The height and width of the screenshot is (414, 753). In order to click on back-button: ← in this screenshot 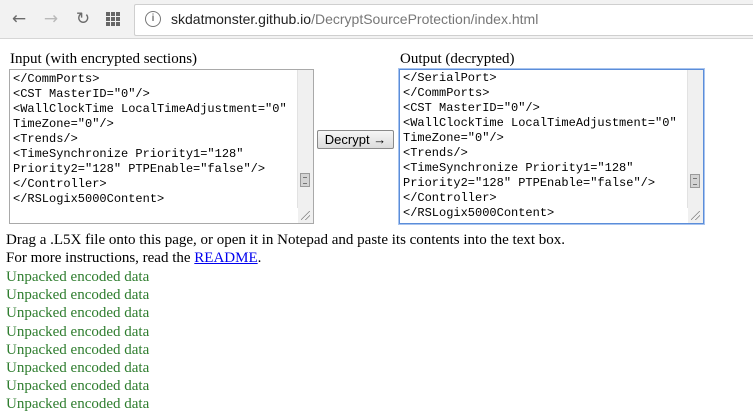, I will do `click(19, 19)`.